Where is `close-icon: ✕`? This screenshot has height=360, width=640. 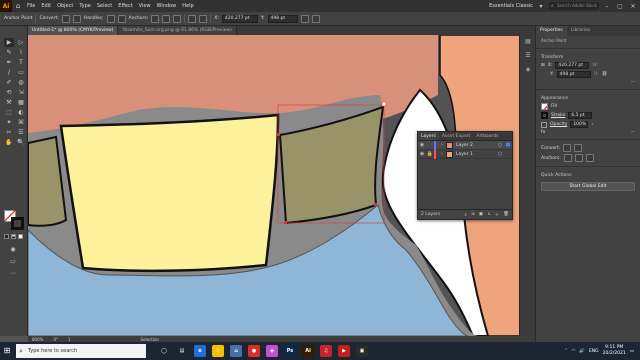 close-icon: ✕ is located at coordinates (633, 6).